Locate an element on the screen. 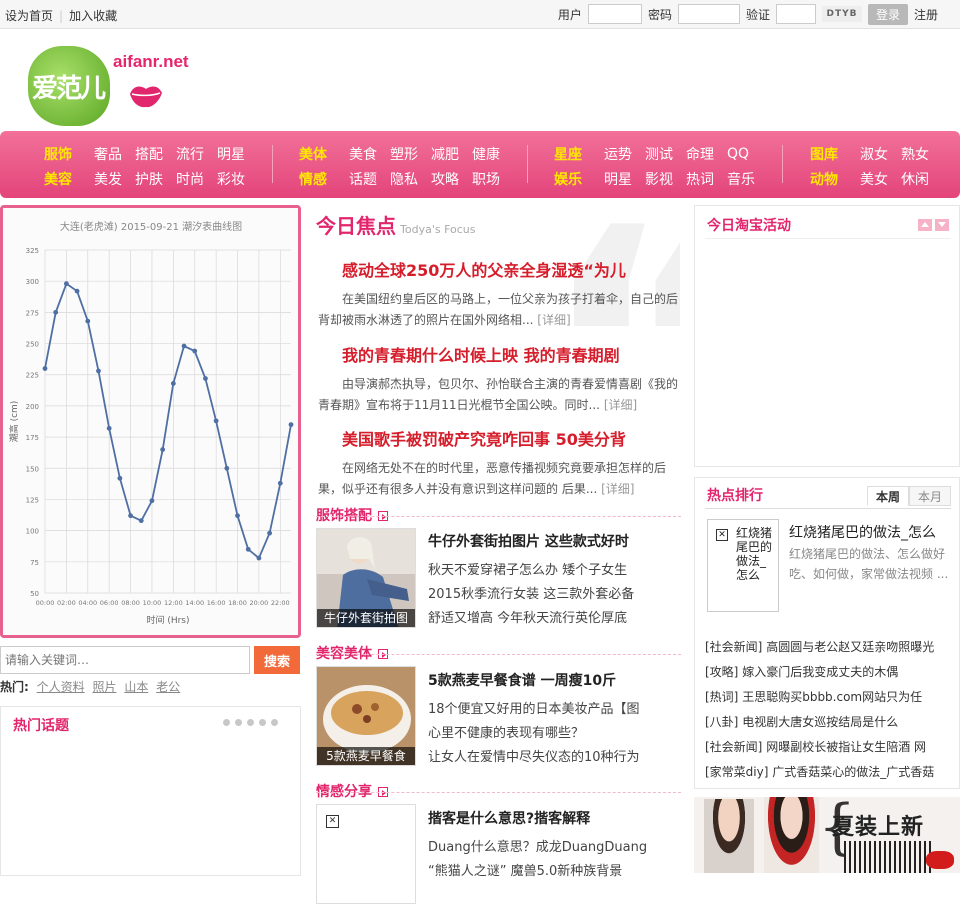 The image size is (960, 904). ranking-item: [热词] 王思聪购买bbbb.com网站只为任 is located at coordinates (830, 697).